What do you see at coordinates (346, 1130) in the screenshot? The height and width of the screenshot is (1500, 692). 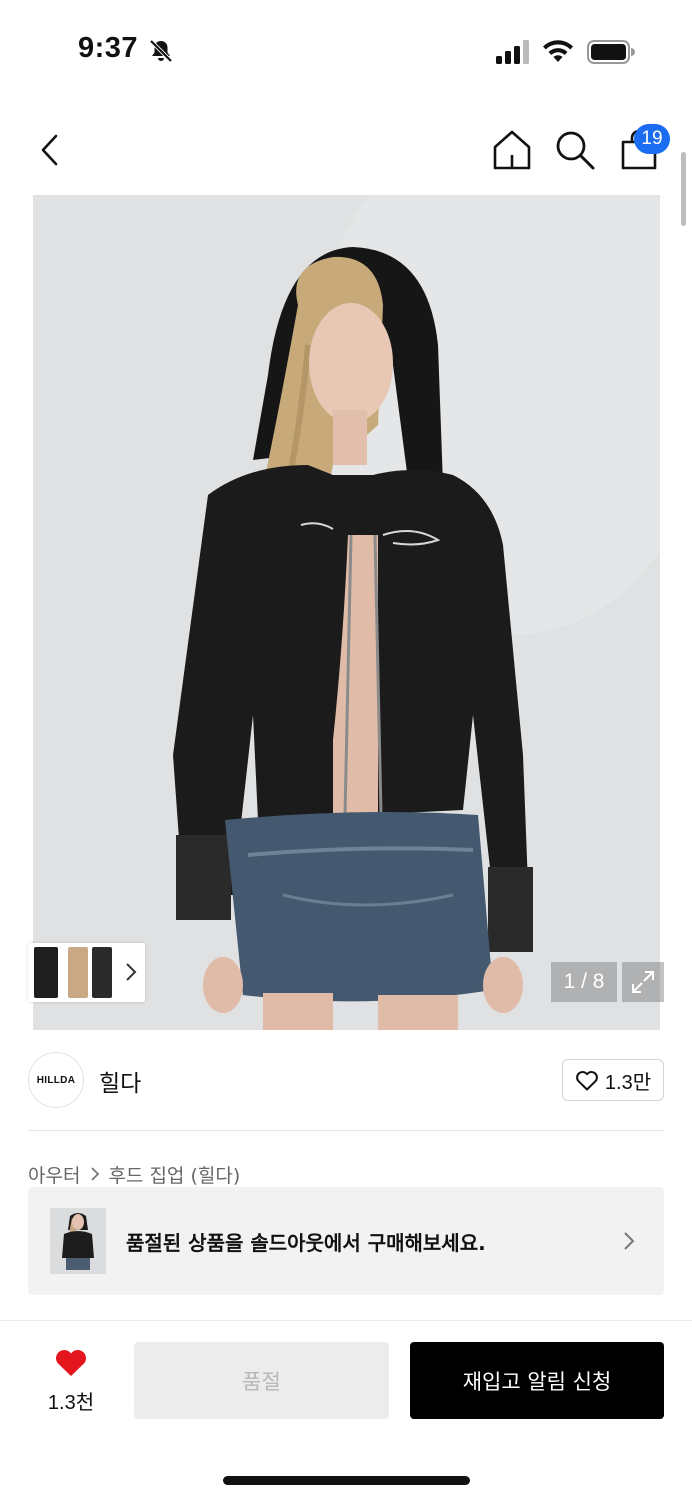 I see `divider` at bounding box center [346, 1130].